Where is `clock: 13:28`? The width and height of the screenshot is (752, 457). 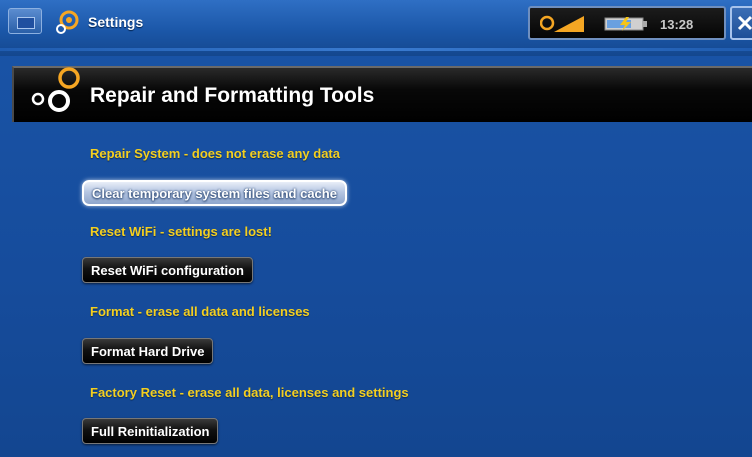
clock: 13:28 is located at coordinates (677, 24).